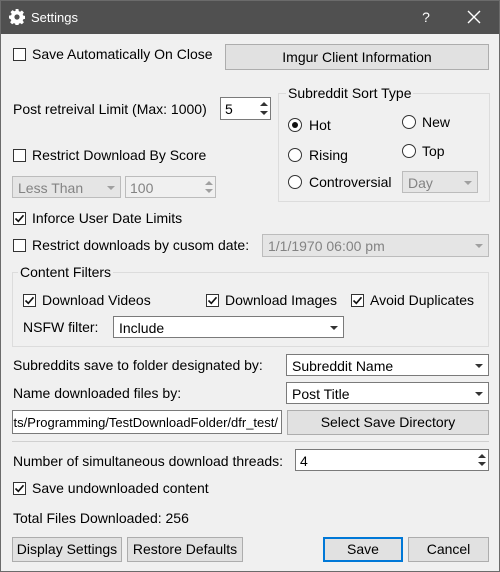  I want to click on display-settings-button: Display Settings, so click(67, 549).